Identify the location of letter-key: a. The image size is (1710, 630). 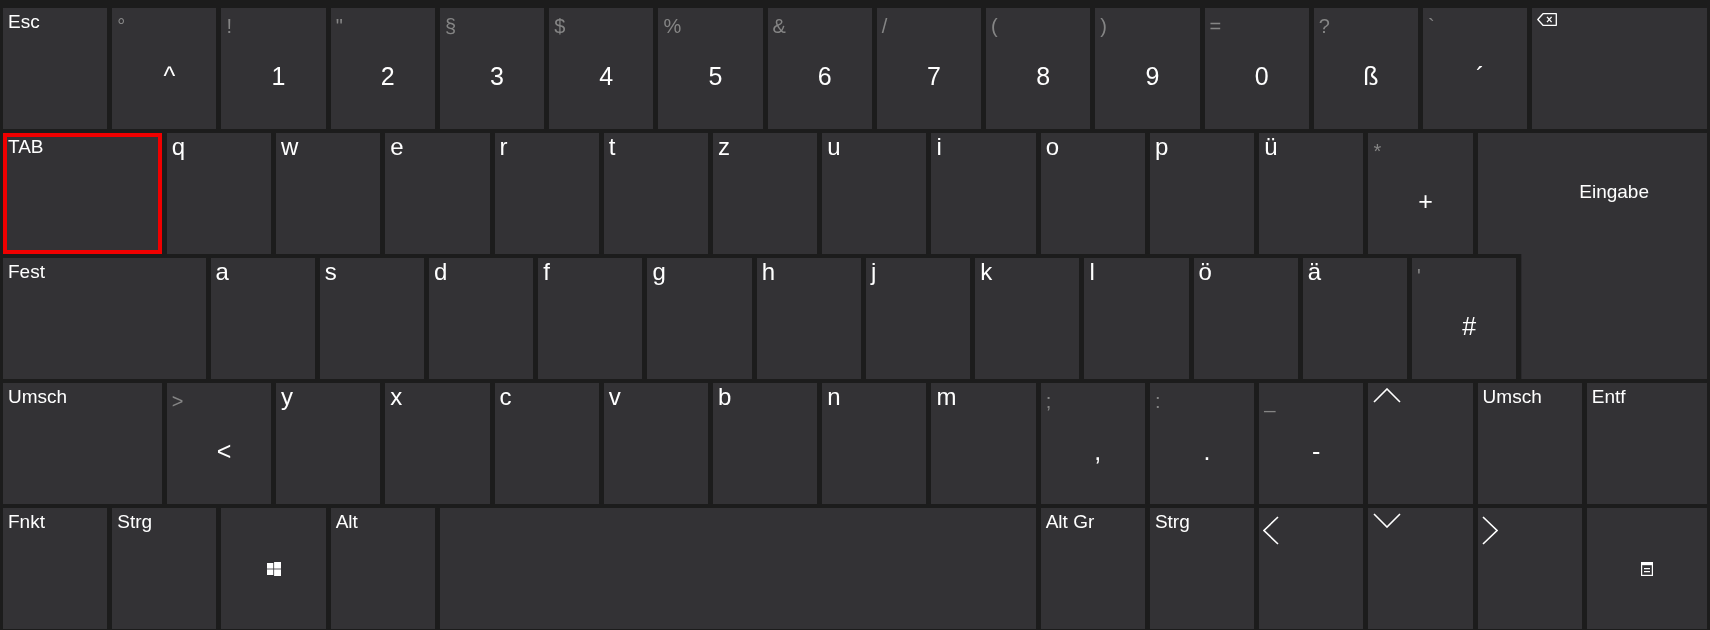
(262, 318).